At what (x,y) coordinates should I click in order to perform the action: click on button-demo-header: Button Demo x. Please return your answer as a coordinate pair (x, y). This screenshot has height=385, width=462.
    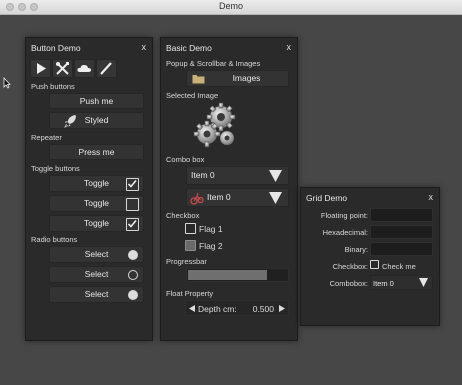
    Looking at the image, I should click on (89, 47).